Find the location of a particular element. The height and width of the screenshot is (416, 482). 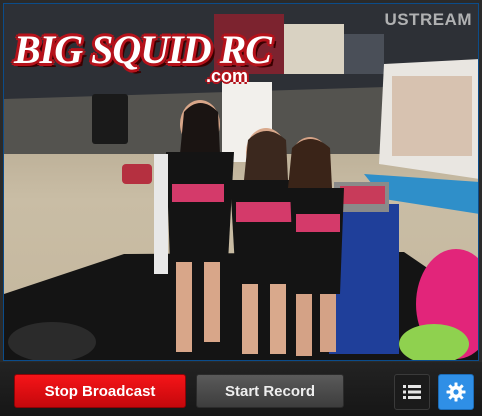

start-record-label: Start Record is located at coordinates (270, 391).